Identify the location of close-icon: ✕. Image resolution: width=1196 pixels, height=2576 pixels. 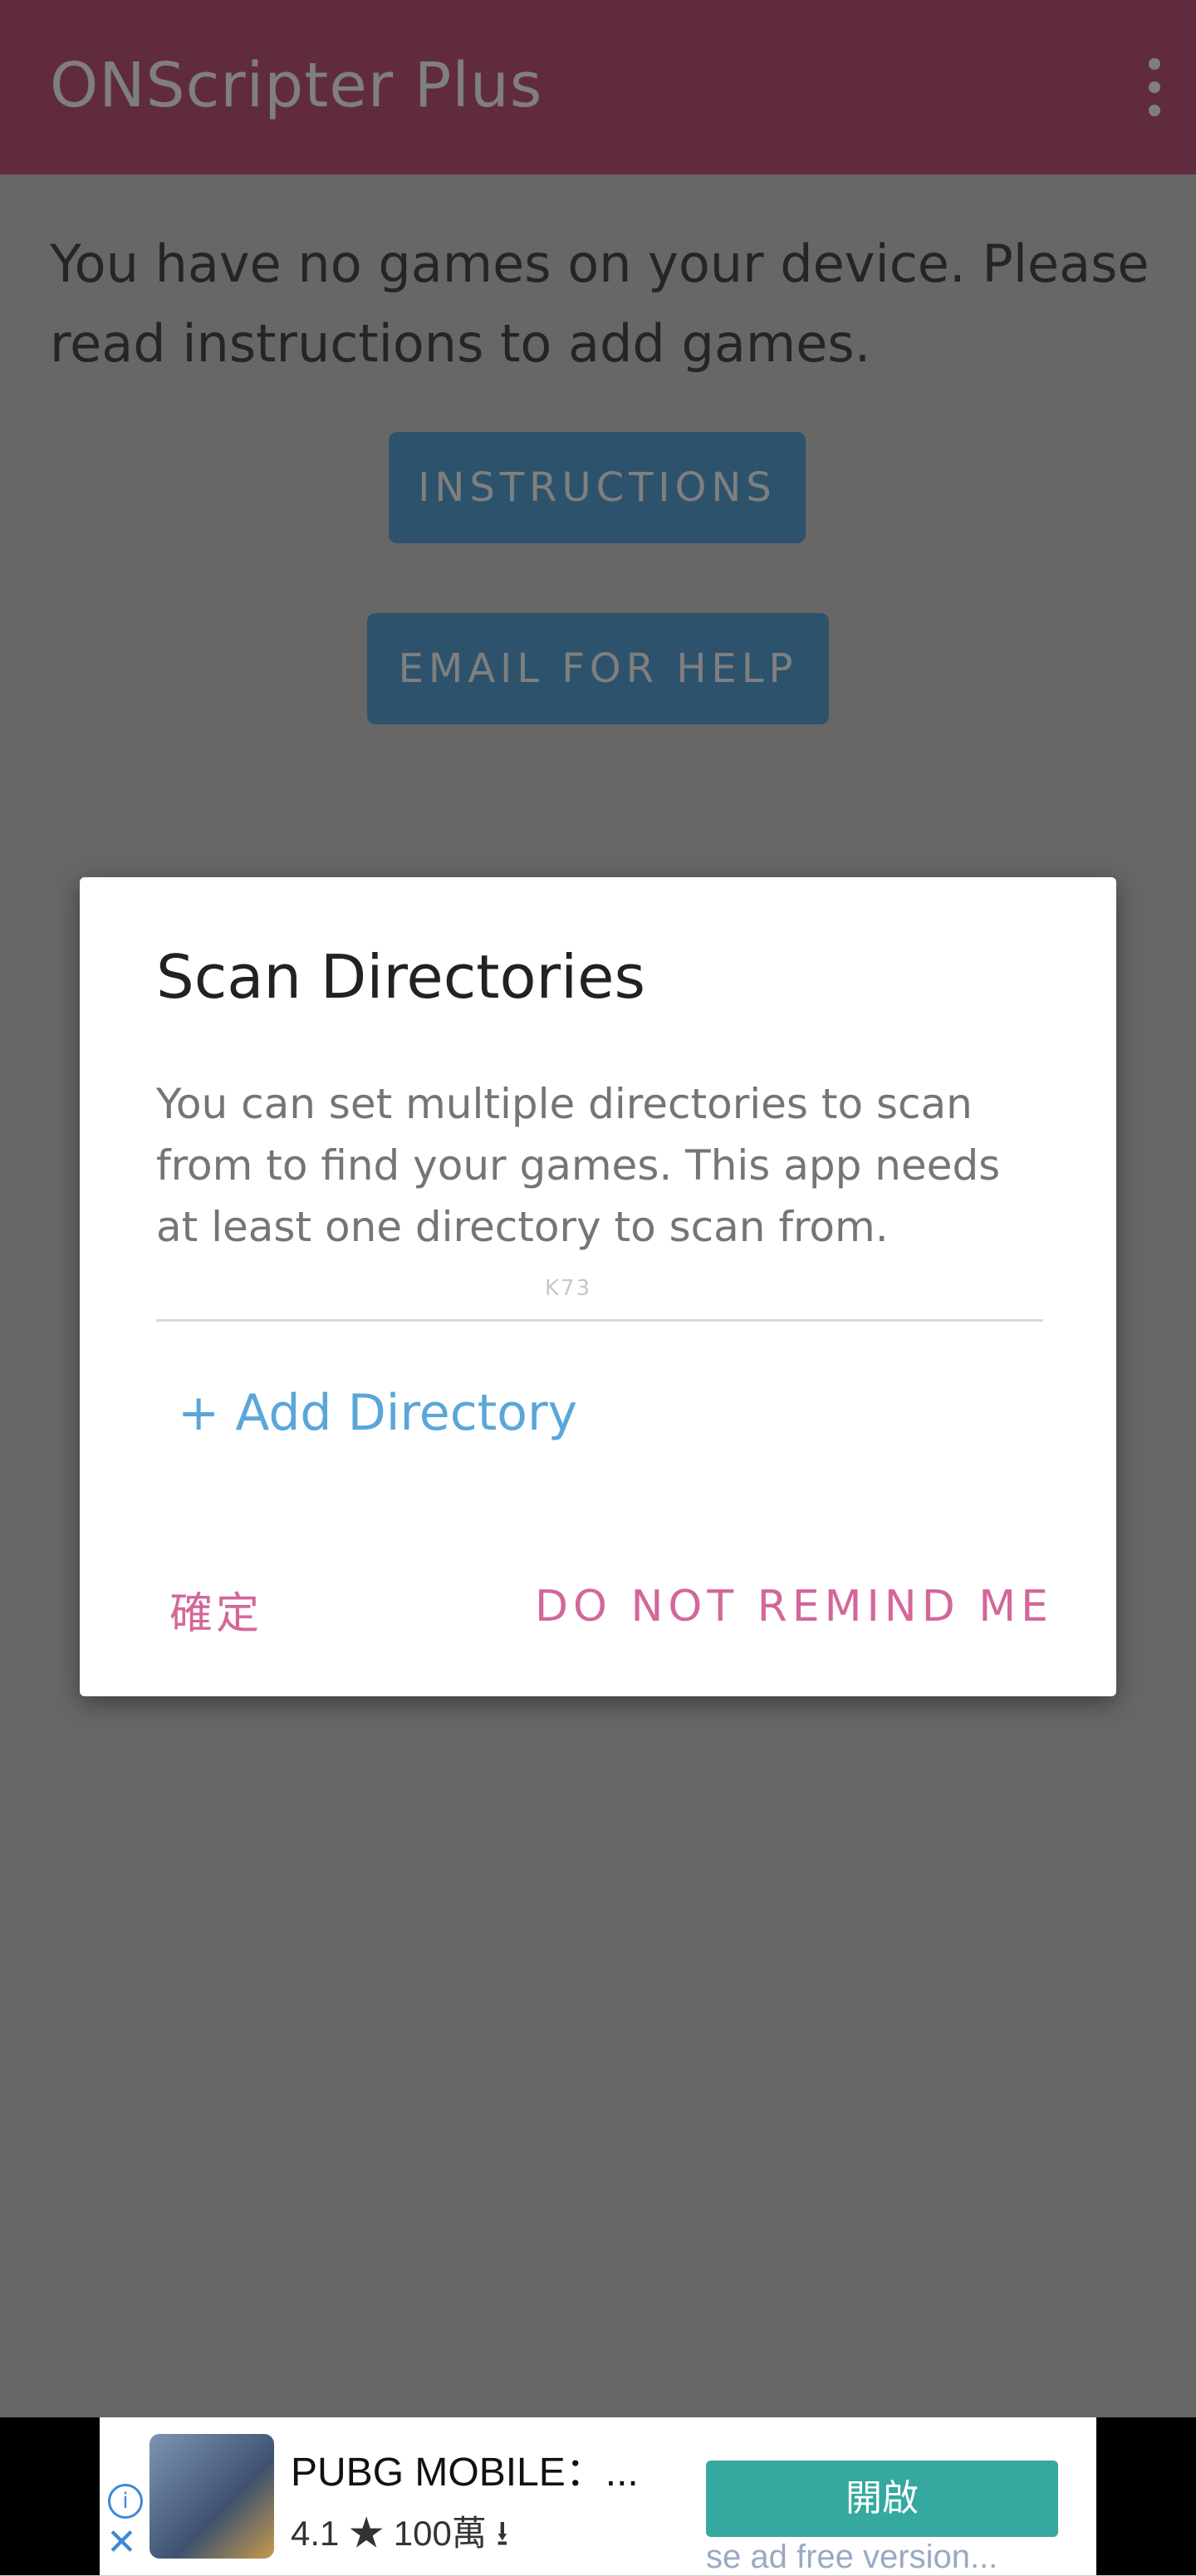
(122, 2543).